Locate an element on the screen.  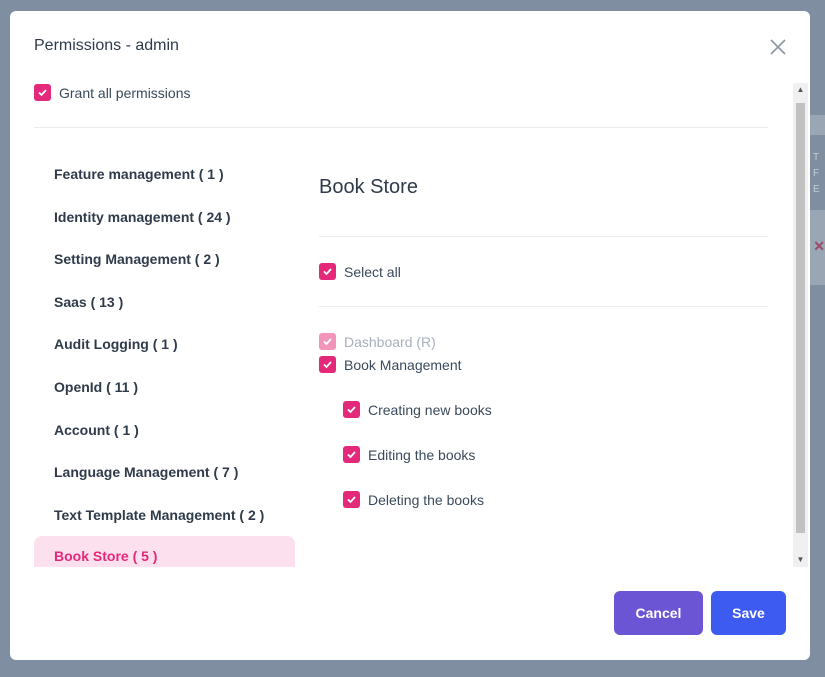
permission-row-delete-books: Deleting the books is located at coordinates (413, 499).